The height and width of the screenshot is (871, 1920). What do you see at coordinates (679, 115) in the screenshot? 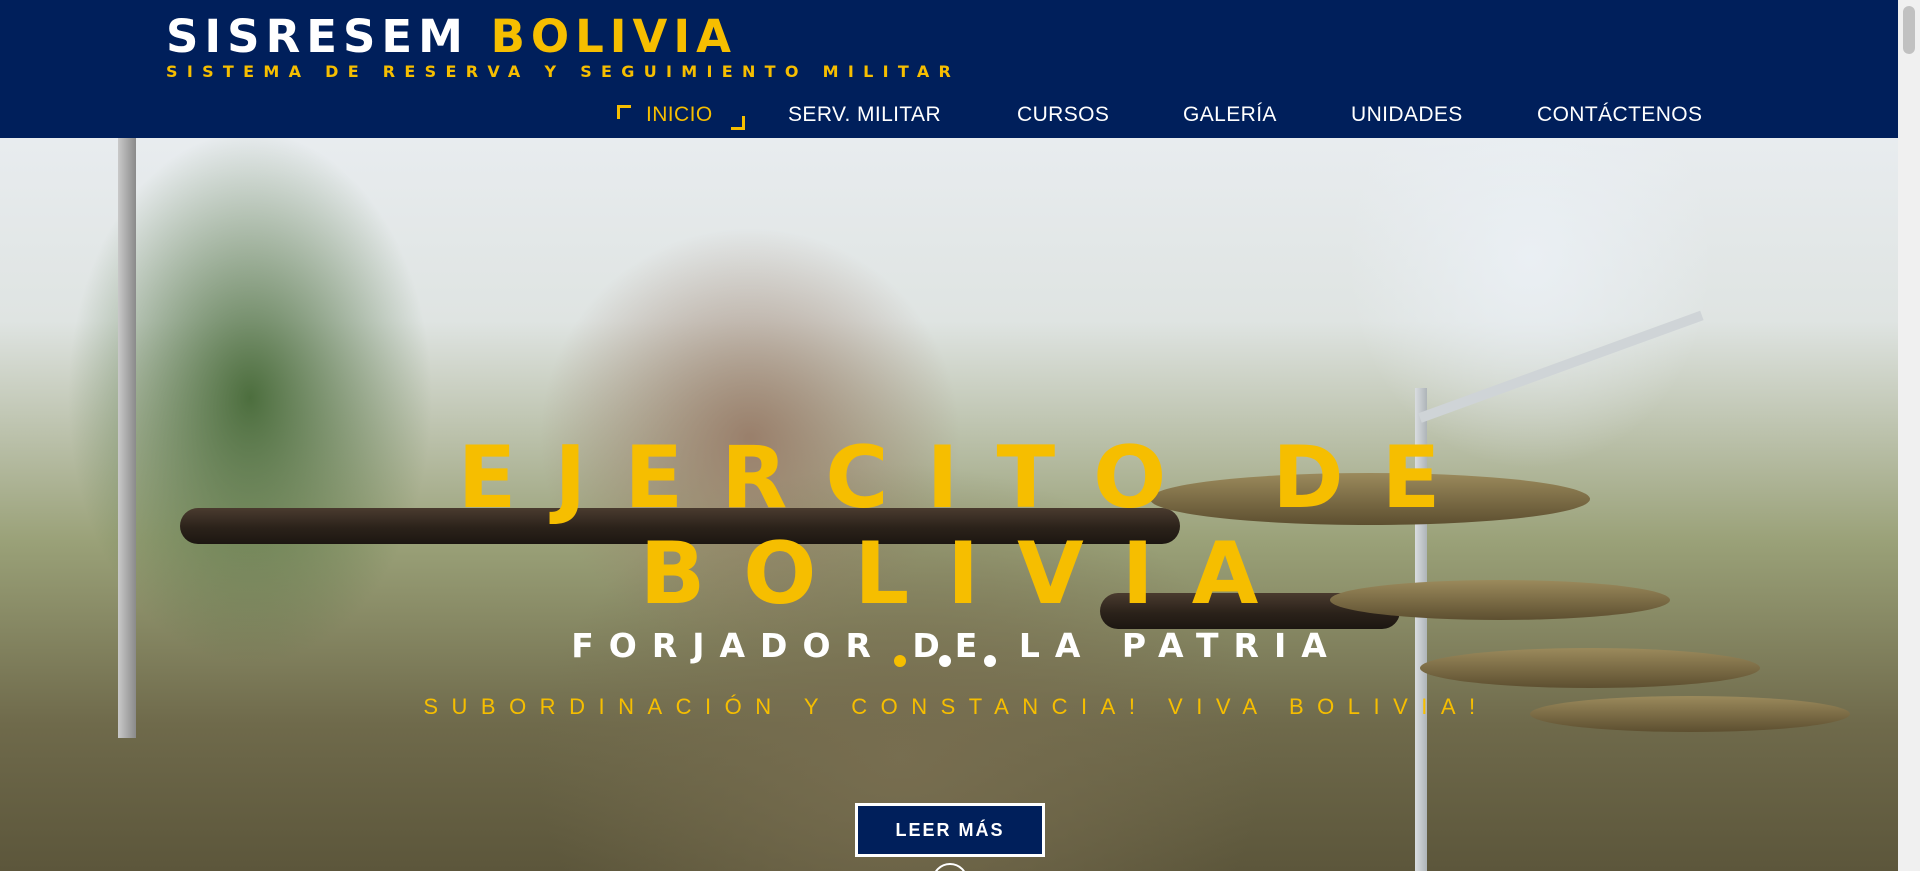
I see `nav-item-inicio: INICIO` at bounding box center [679, 115].